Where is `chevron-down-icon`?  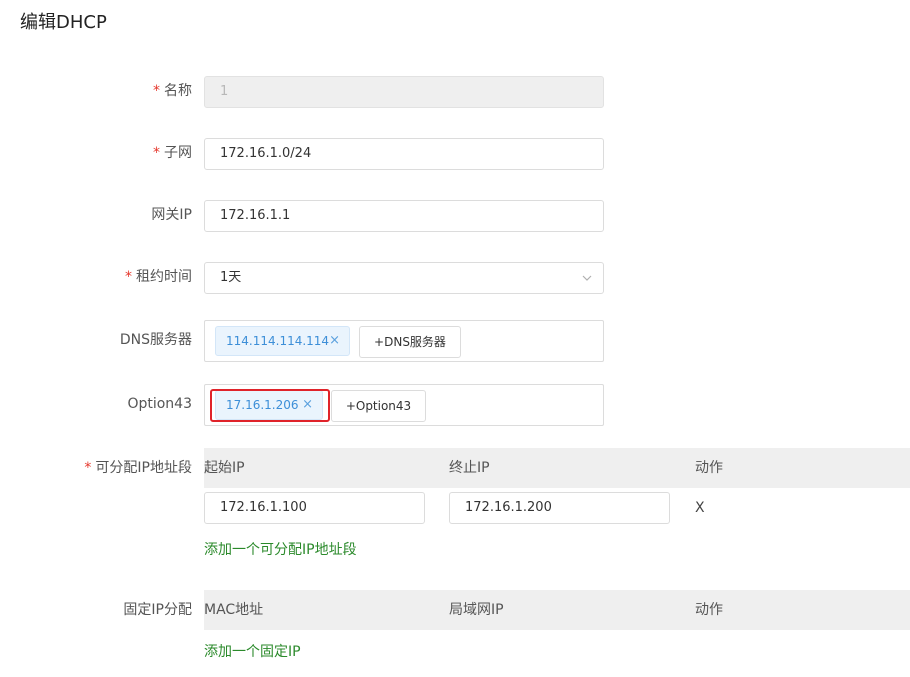 chevron-down-icon is located at coordinates (587, 278).